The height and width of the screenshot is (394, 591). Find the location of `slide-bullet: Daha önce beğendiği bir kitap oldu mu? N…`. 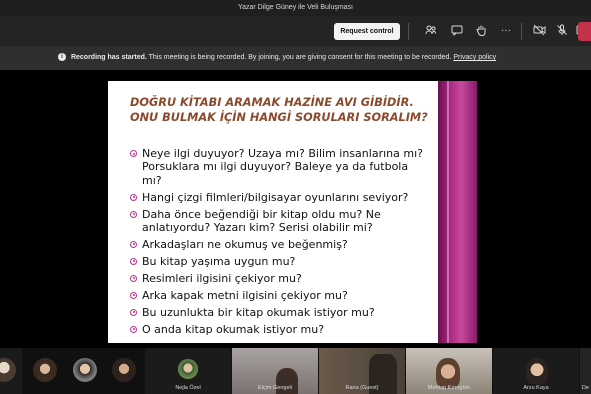

slide-bullet: Daha önce beğendiği bir kitap oldu mu? N… is located at coordinates (280, 221).